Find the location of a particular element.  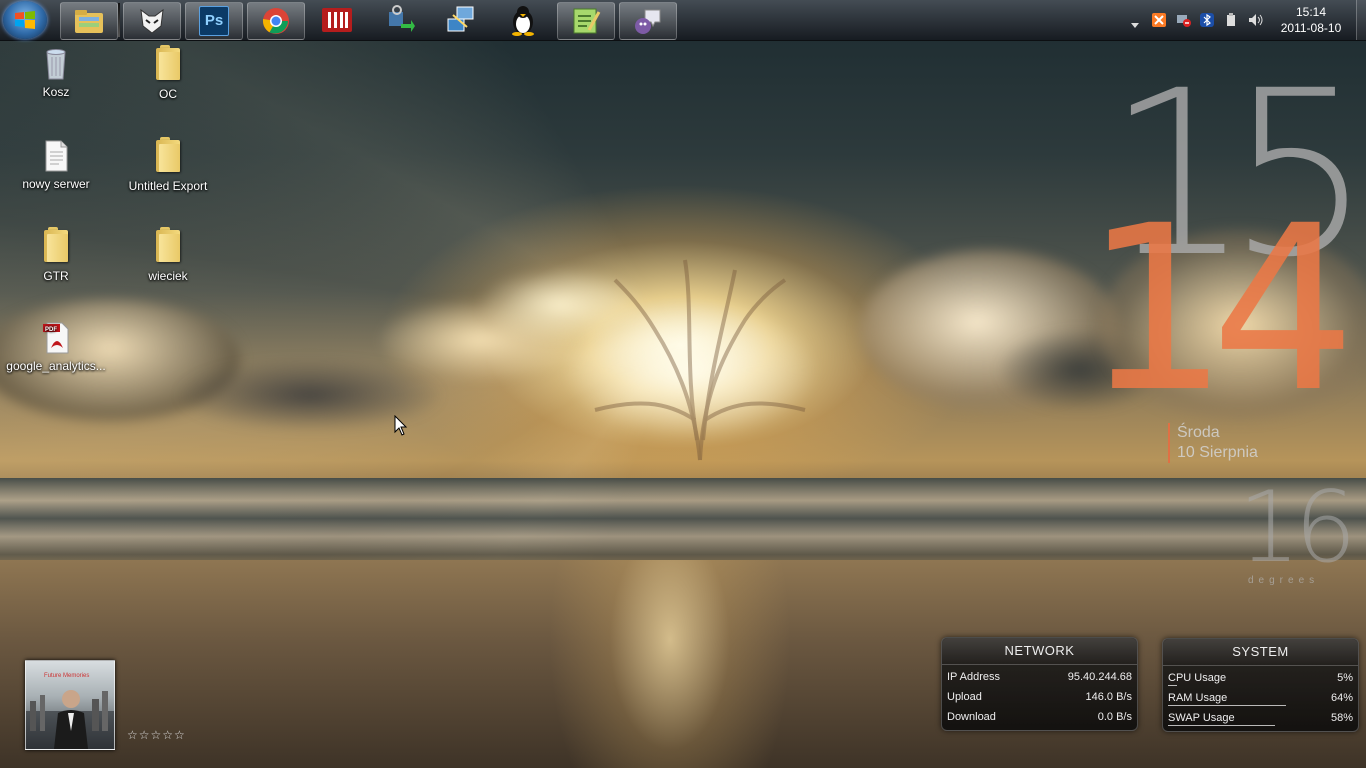

weather-temperature-label: degrees is located at coordinates (1284, 580).